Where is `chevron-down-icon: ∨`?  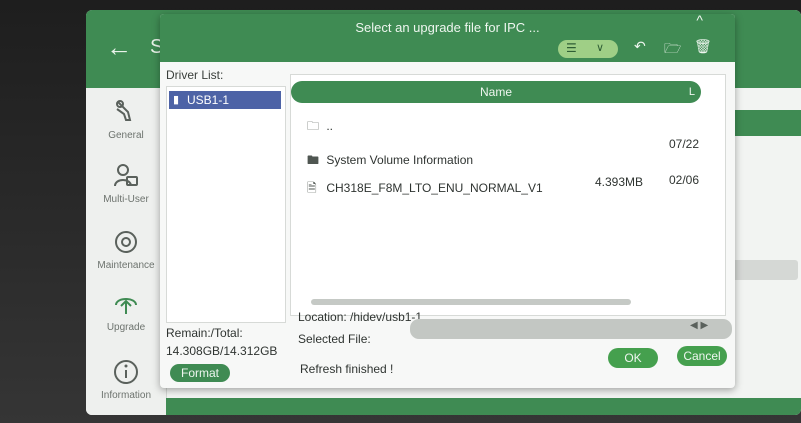 chevron-down-icon: ∨ is located at coordinates (600, 48).